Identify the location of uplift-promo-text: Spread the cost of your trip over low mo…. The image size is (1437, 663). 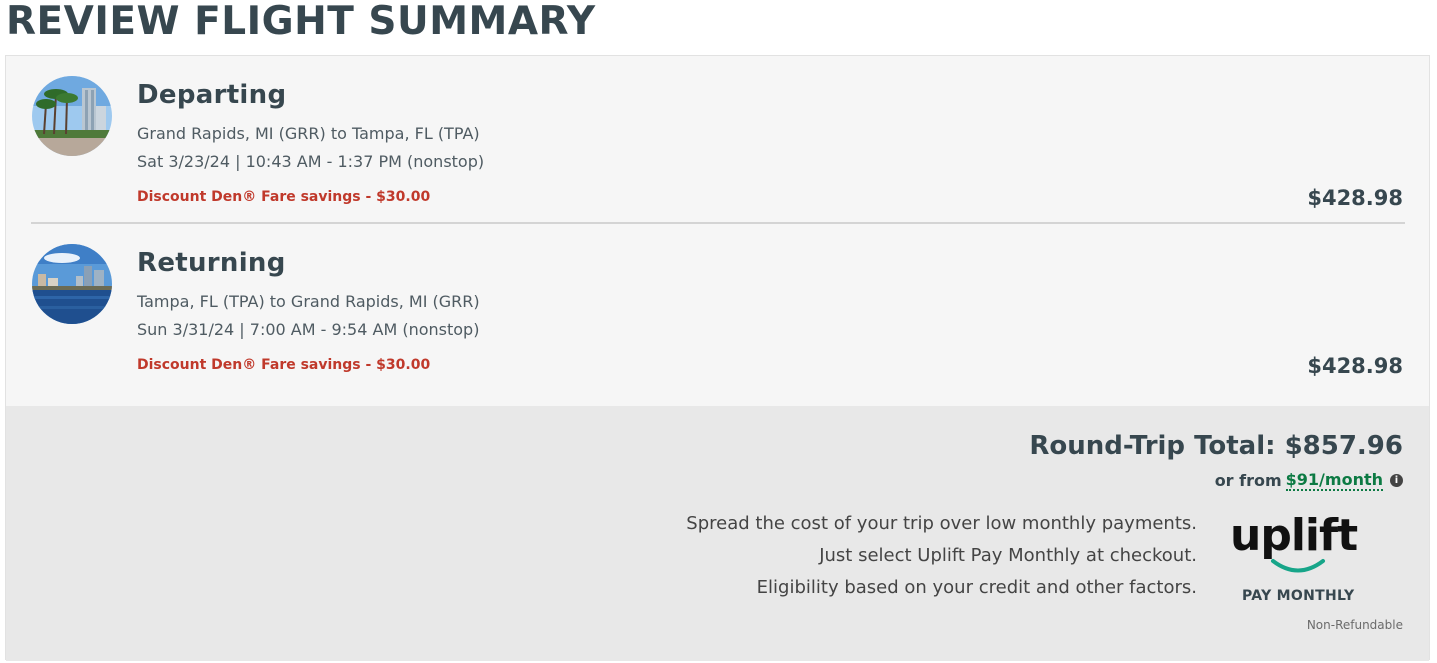
(941, 556).